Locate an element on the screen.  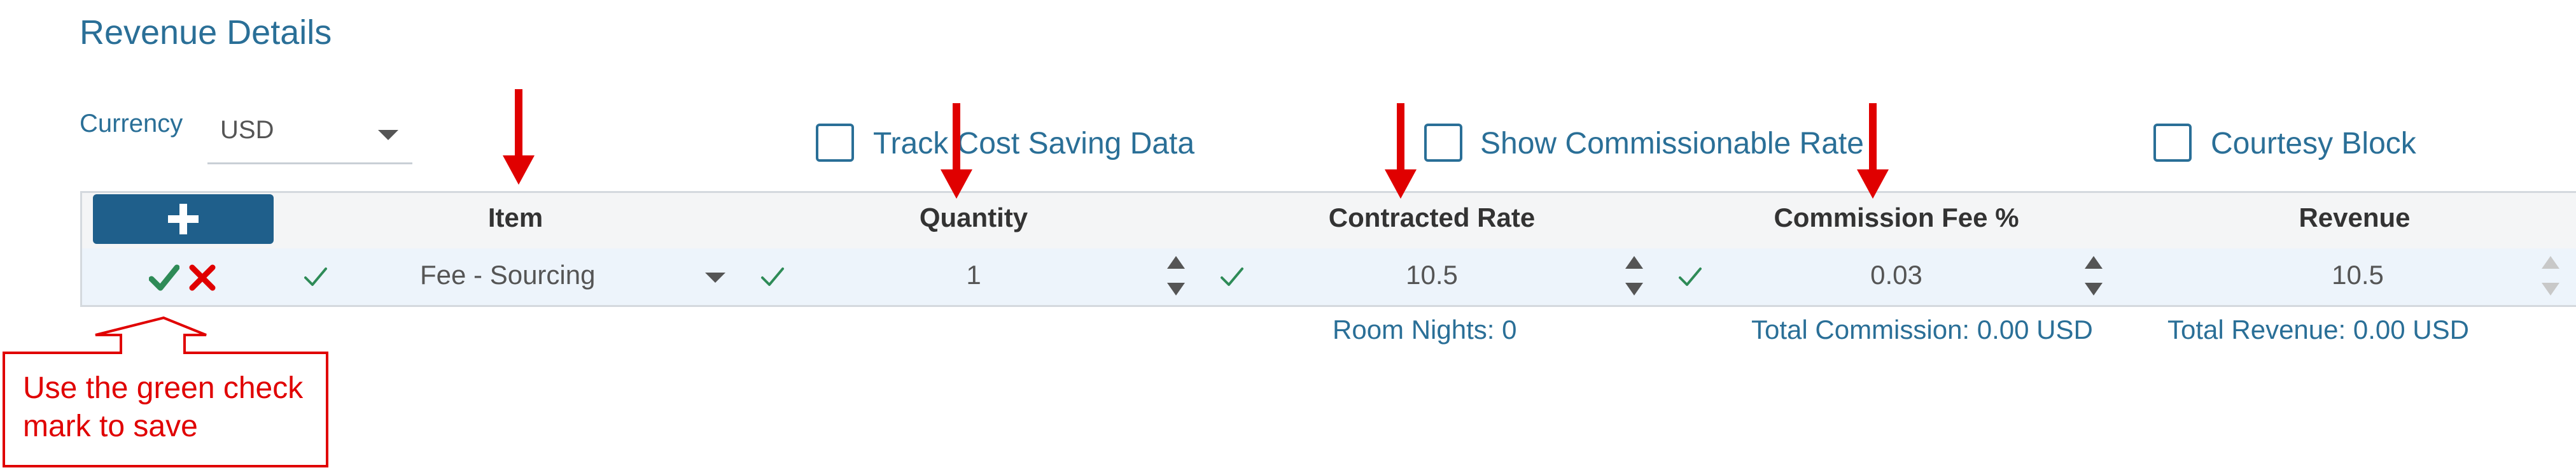
quantity-valid-check-icon is located at coordinates (773, 278).